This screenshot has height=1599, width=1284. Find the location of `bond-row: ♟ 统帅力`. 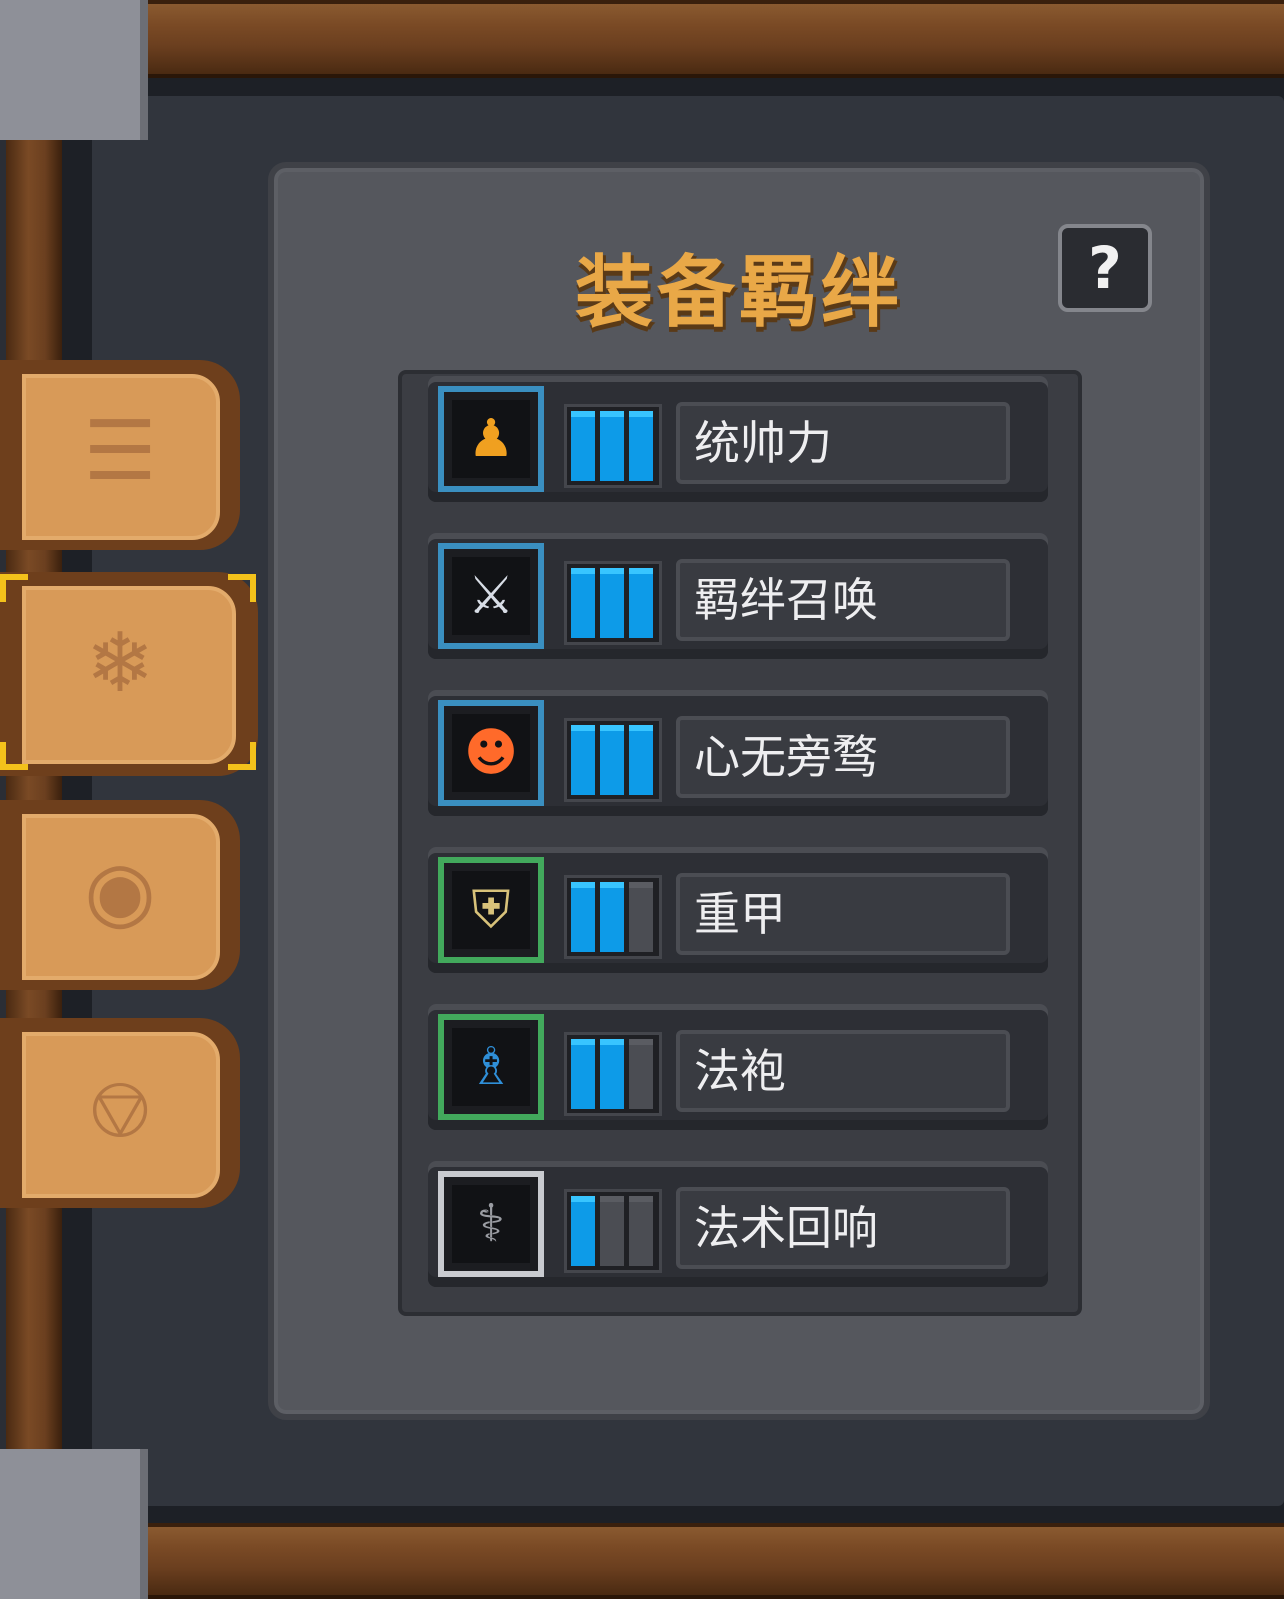

bond-row: ♟ 统帅力 is located at coordinates (738, 439).